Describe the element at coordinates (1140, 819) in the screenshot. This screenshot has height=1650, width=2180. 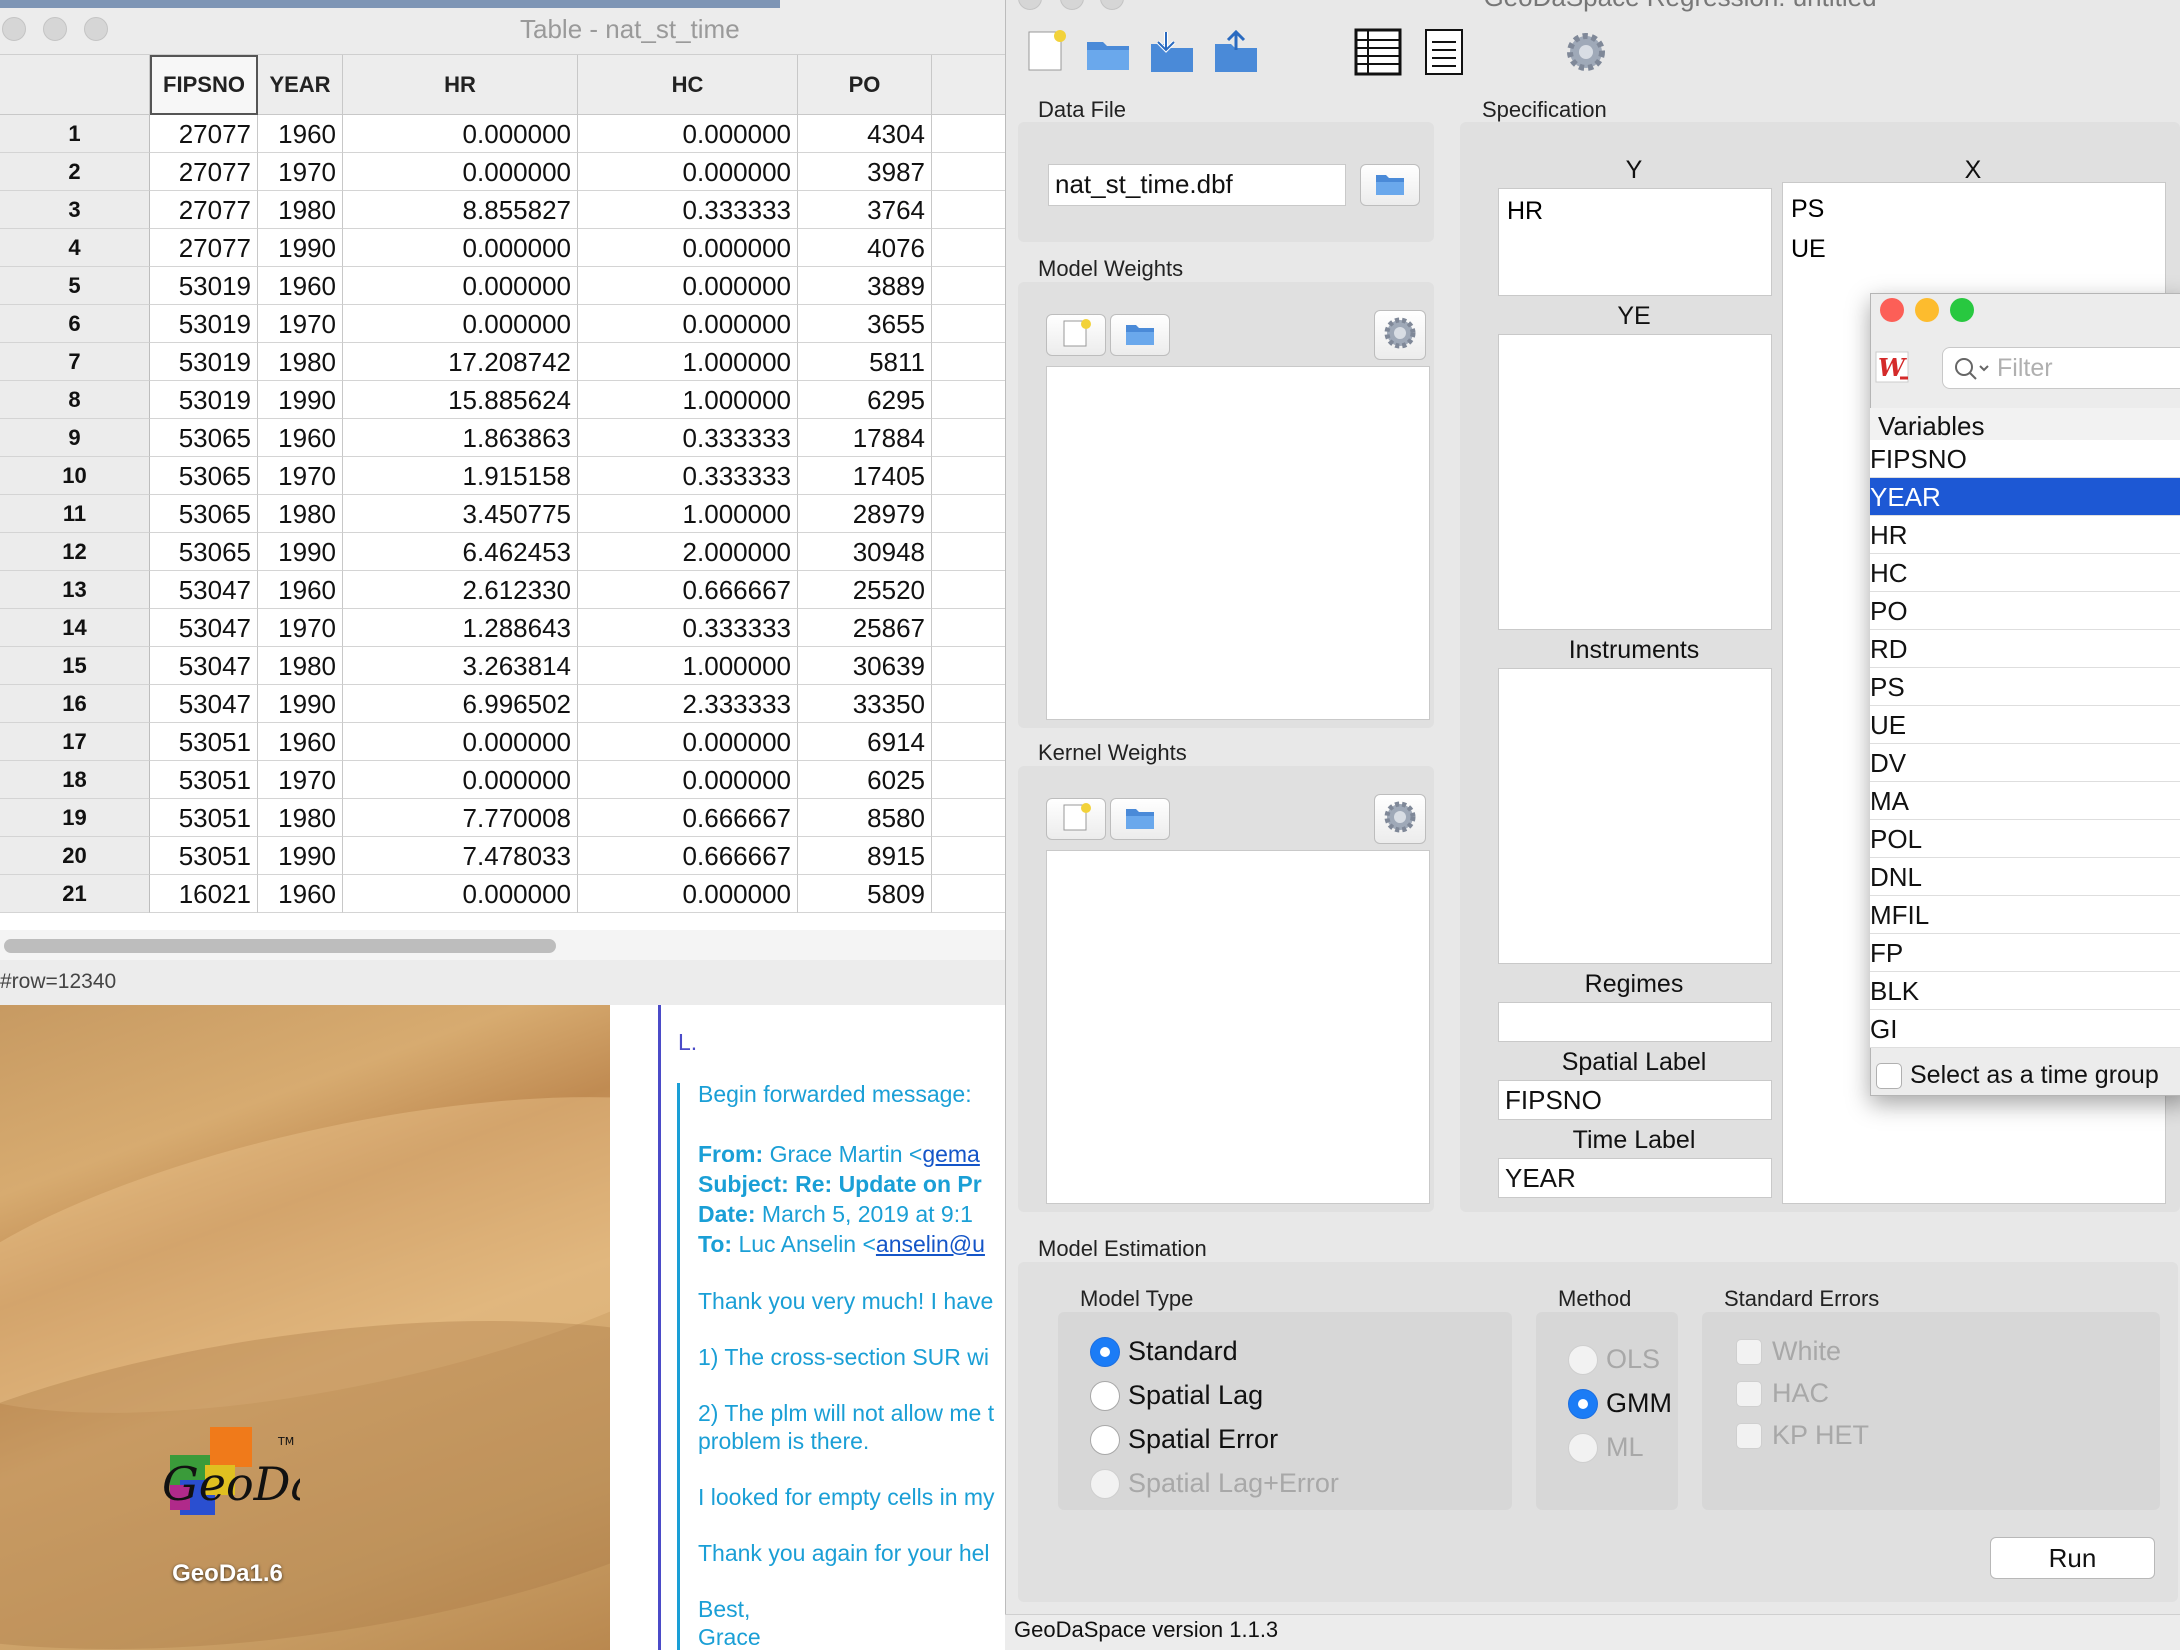
I see `open-kernel-weights-button` at that location.